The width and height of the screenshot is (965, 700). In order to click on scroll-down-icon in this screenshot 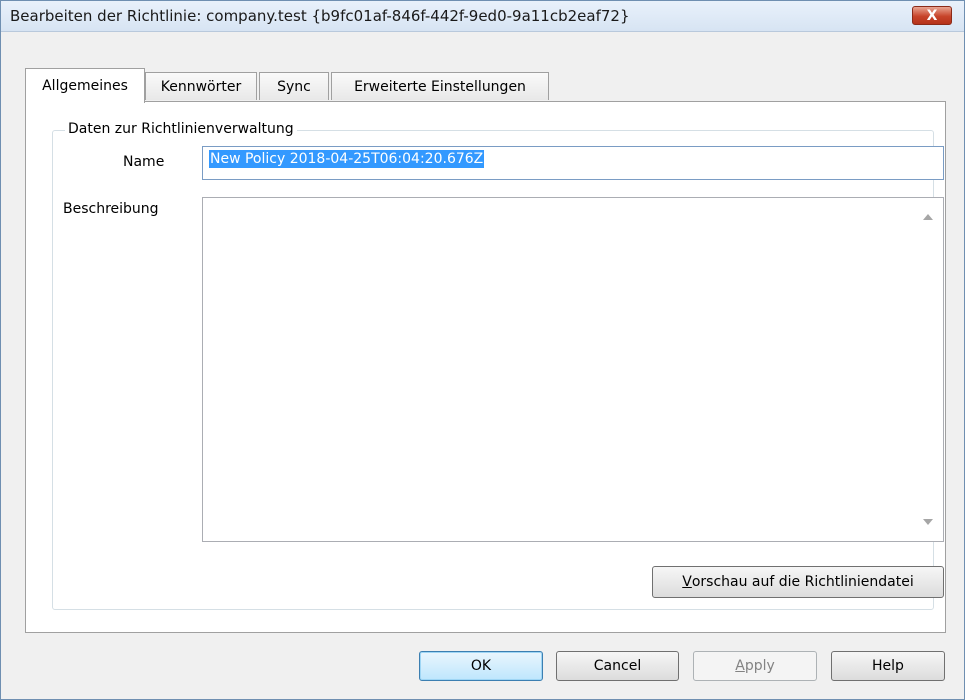, I will do `click(928, 522)`.